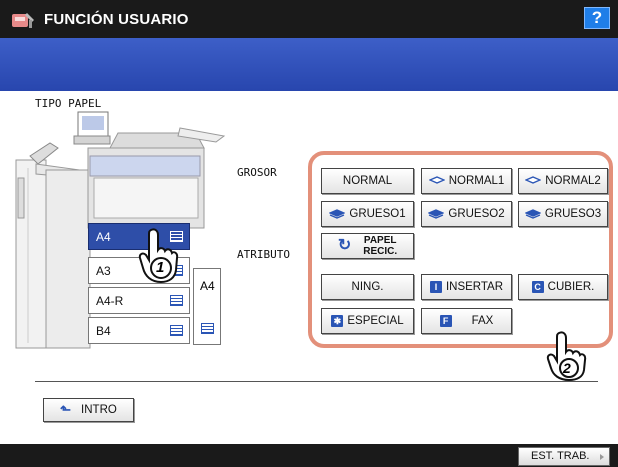 The image size is (618, 467). I want to click on tray-3: A4-R, so click(139, 300).